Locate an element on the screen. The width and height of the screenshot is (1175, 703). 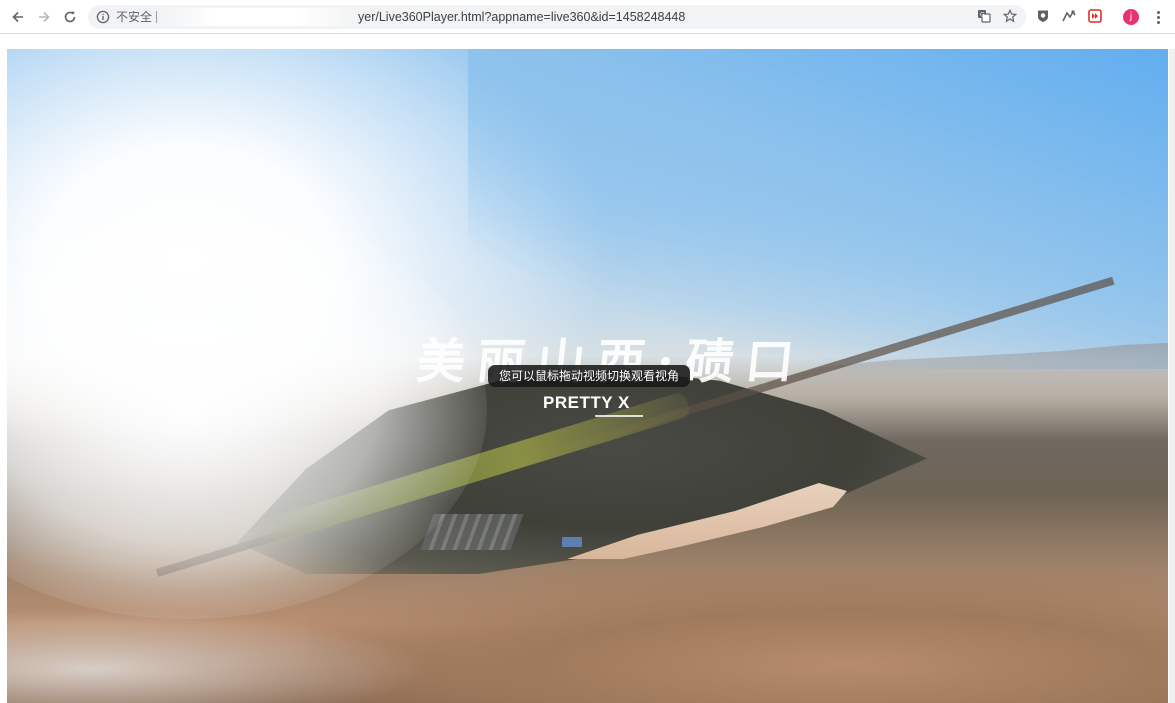
back-button is located at coordinates (18, 17).